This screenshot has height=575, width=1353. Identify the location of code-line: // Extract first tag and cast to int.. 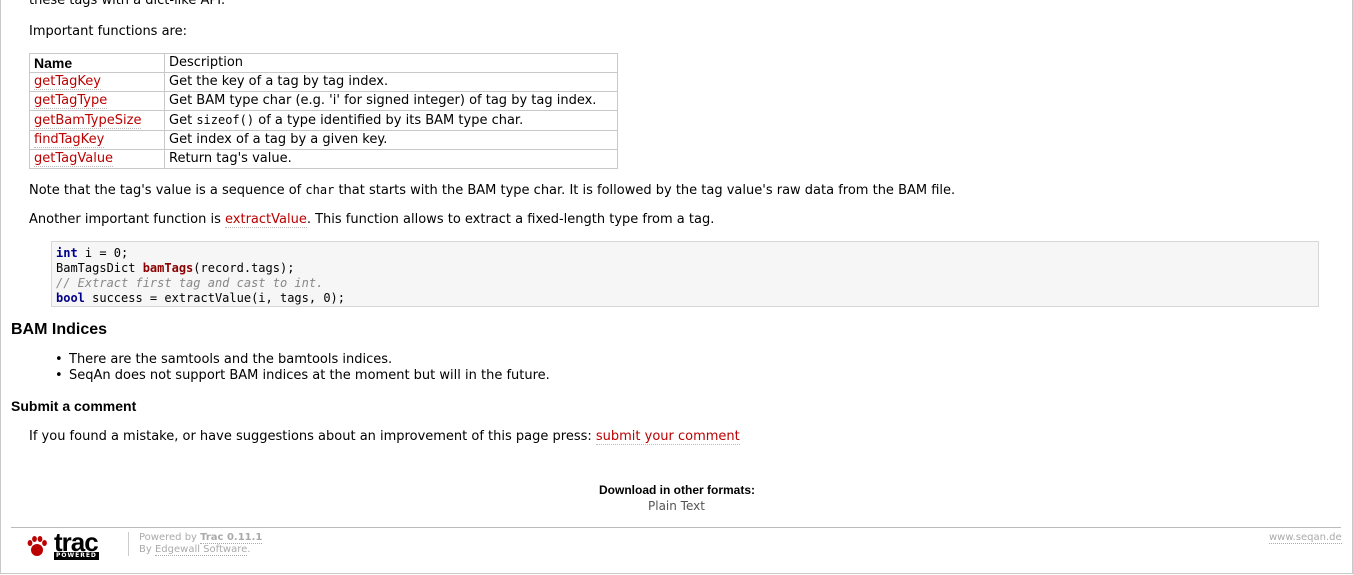
(190, 283).